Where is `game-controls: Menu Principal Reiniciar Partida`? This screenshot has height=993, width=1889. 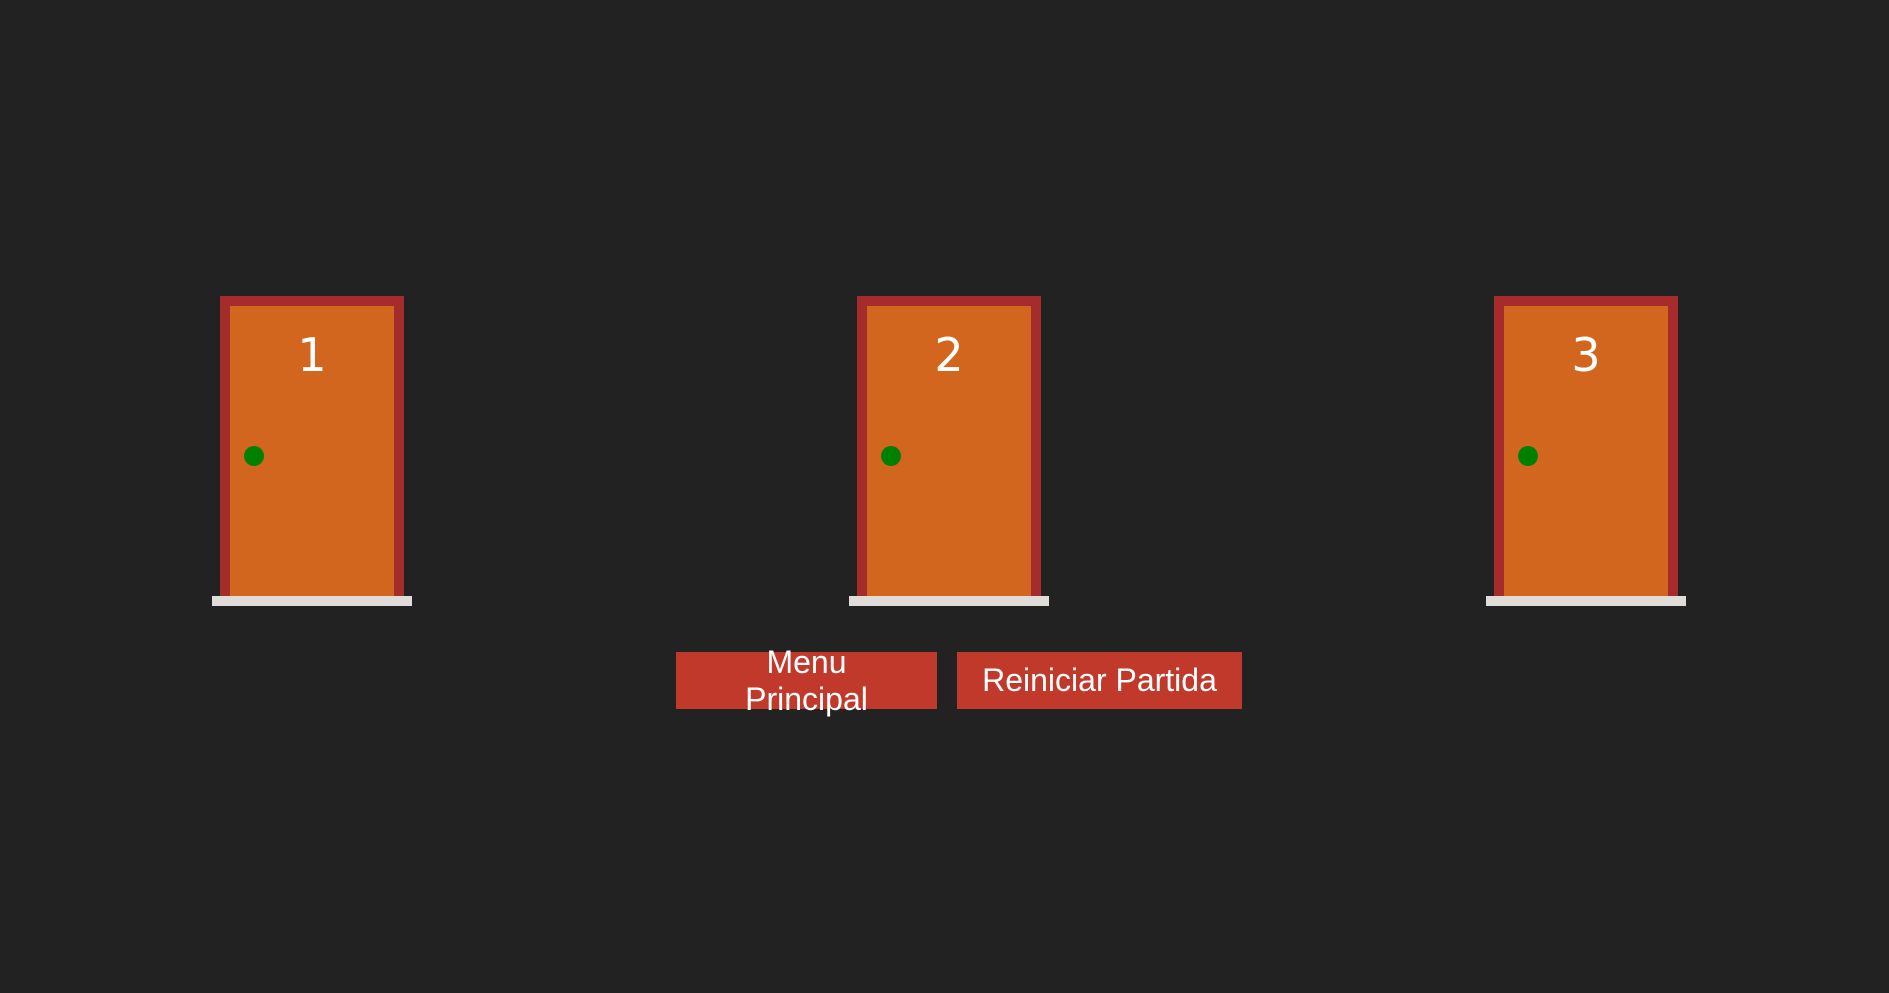
game-controls: Menu Principal Reiniciar Partida is located at coordinates (959, 680).